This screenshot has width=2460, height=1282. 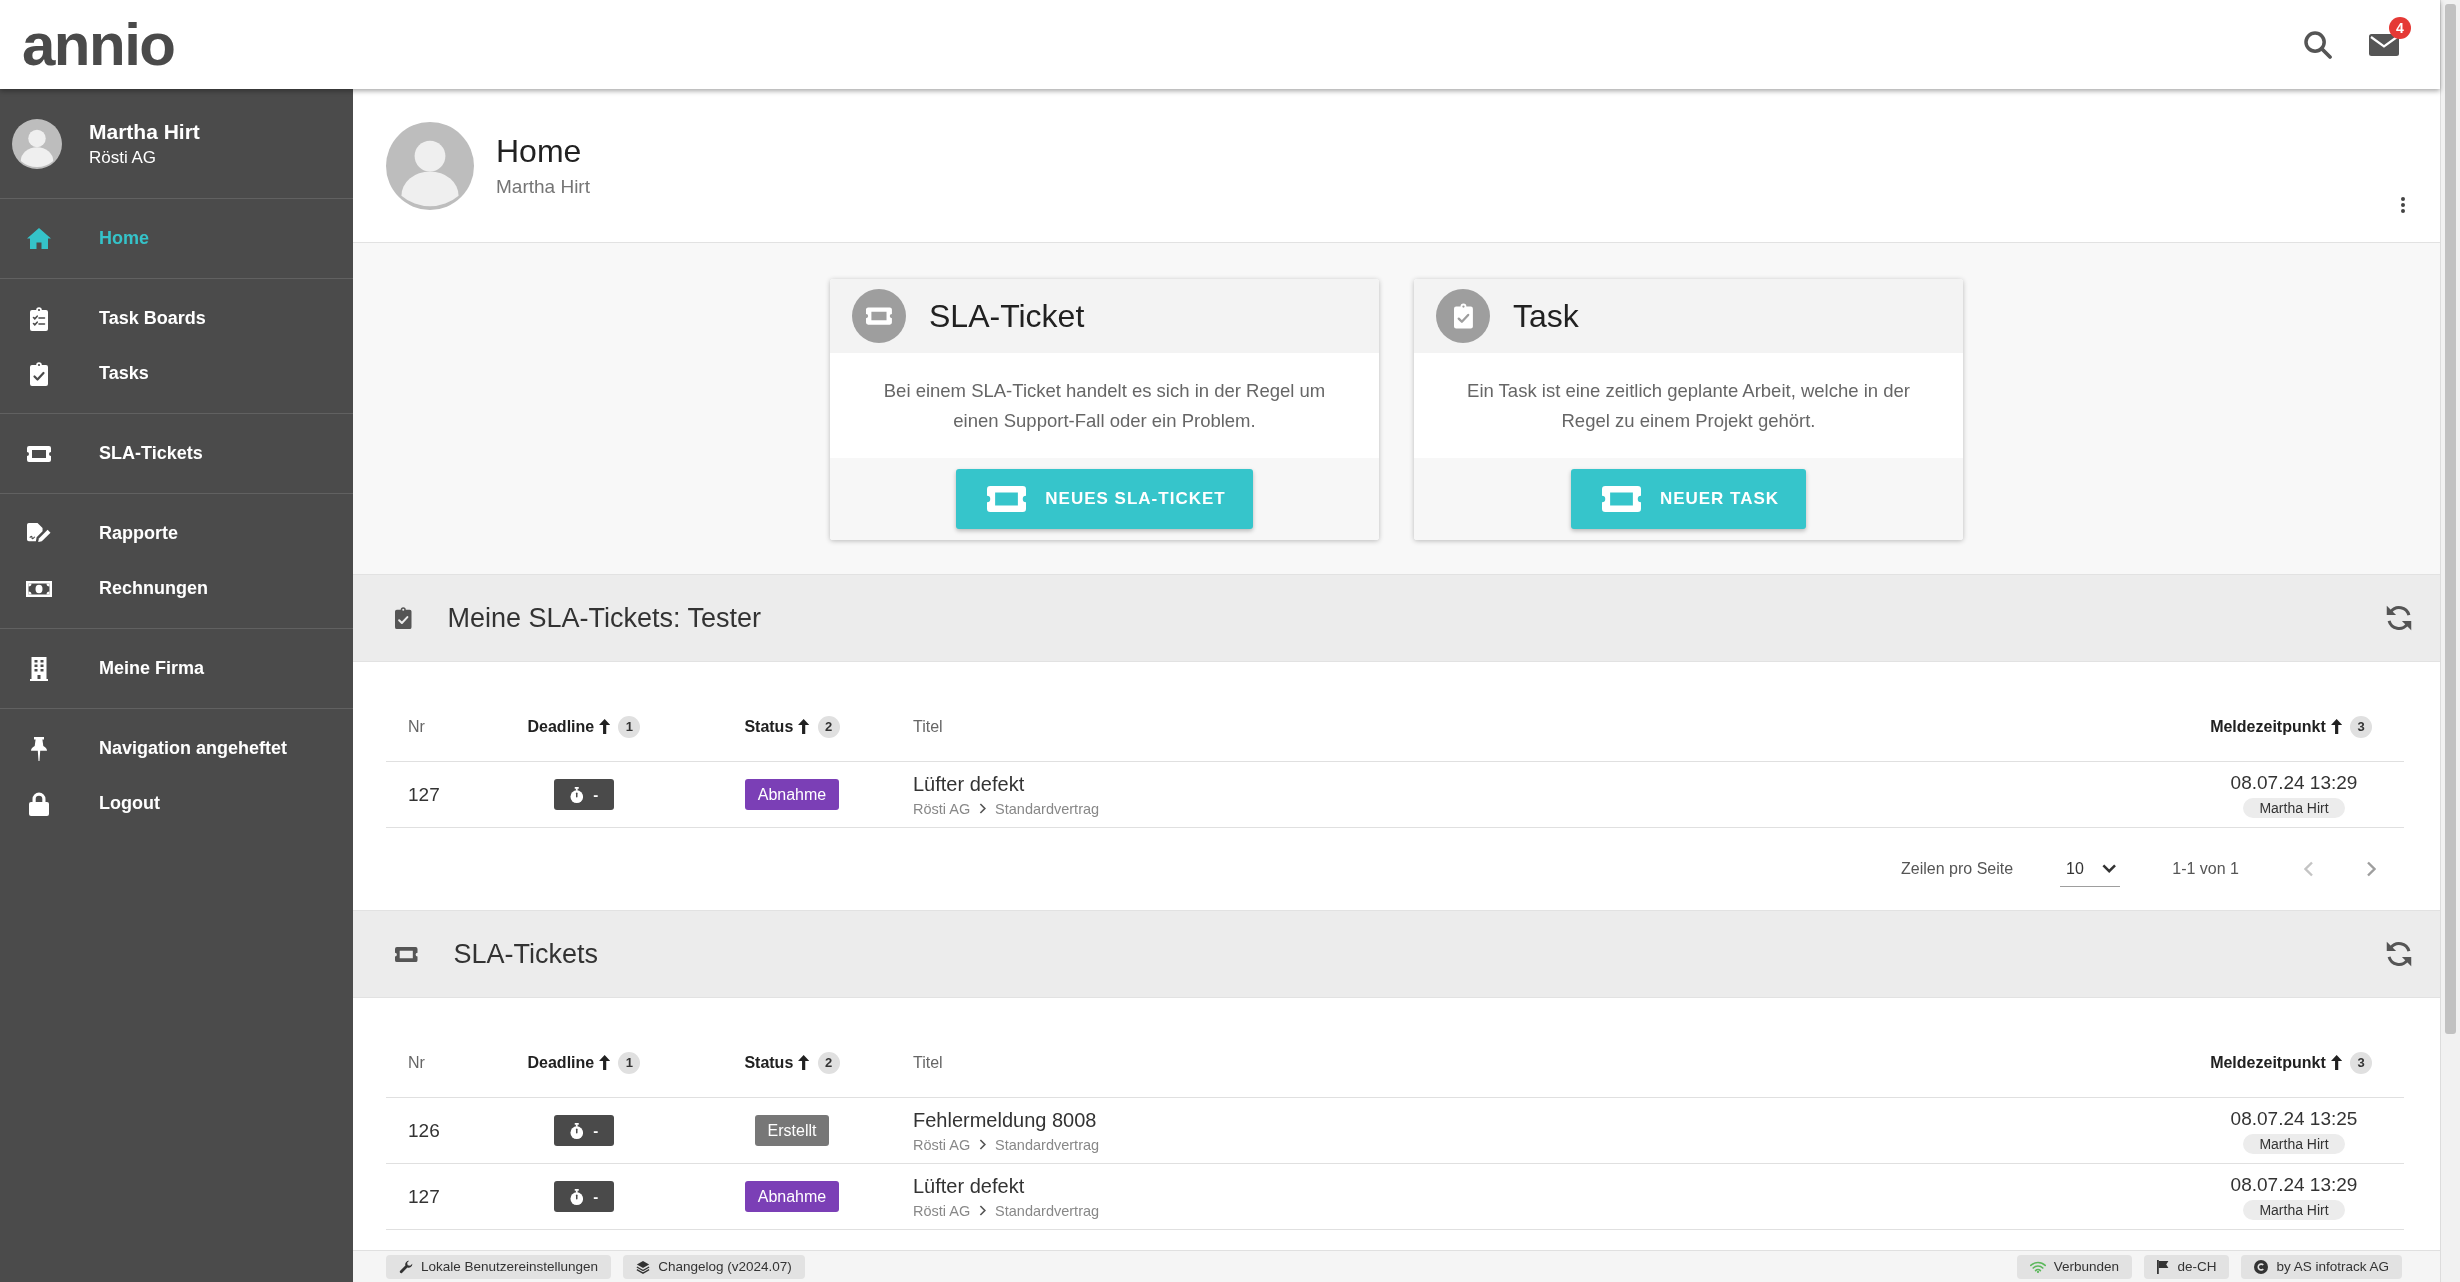 What do you see at coordinates (176, 318) in the screenshot?
I see `sidebar-item: Task Boards` at bounding box center [176, 318].